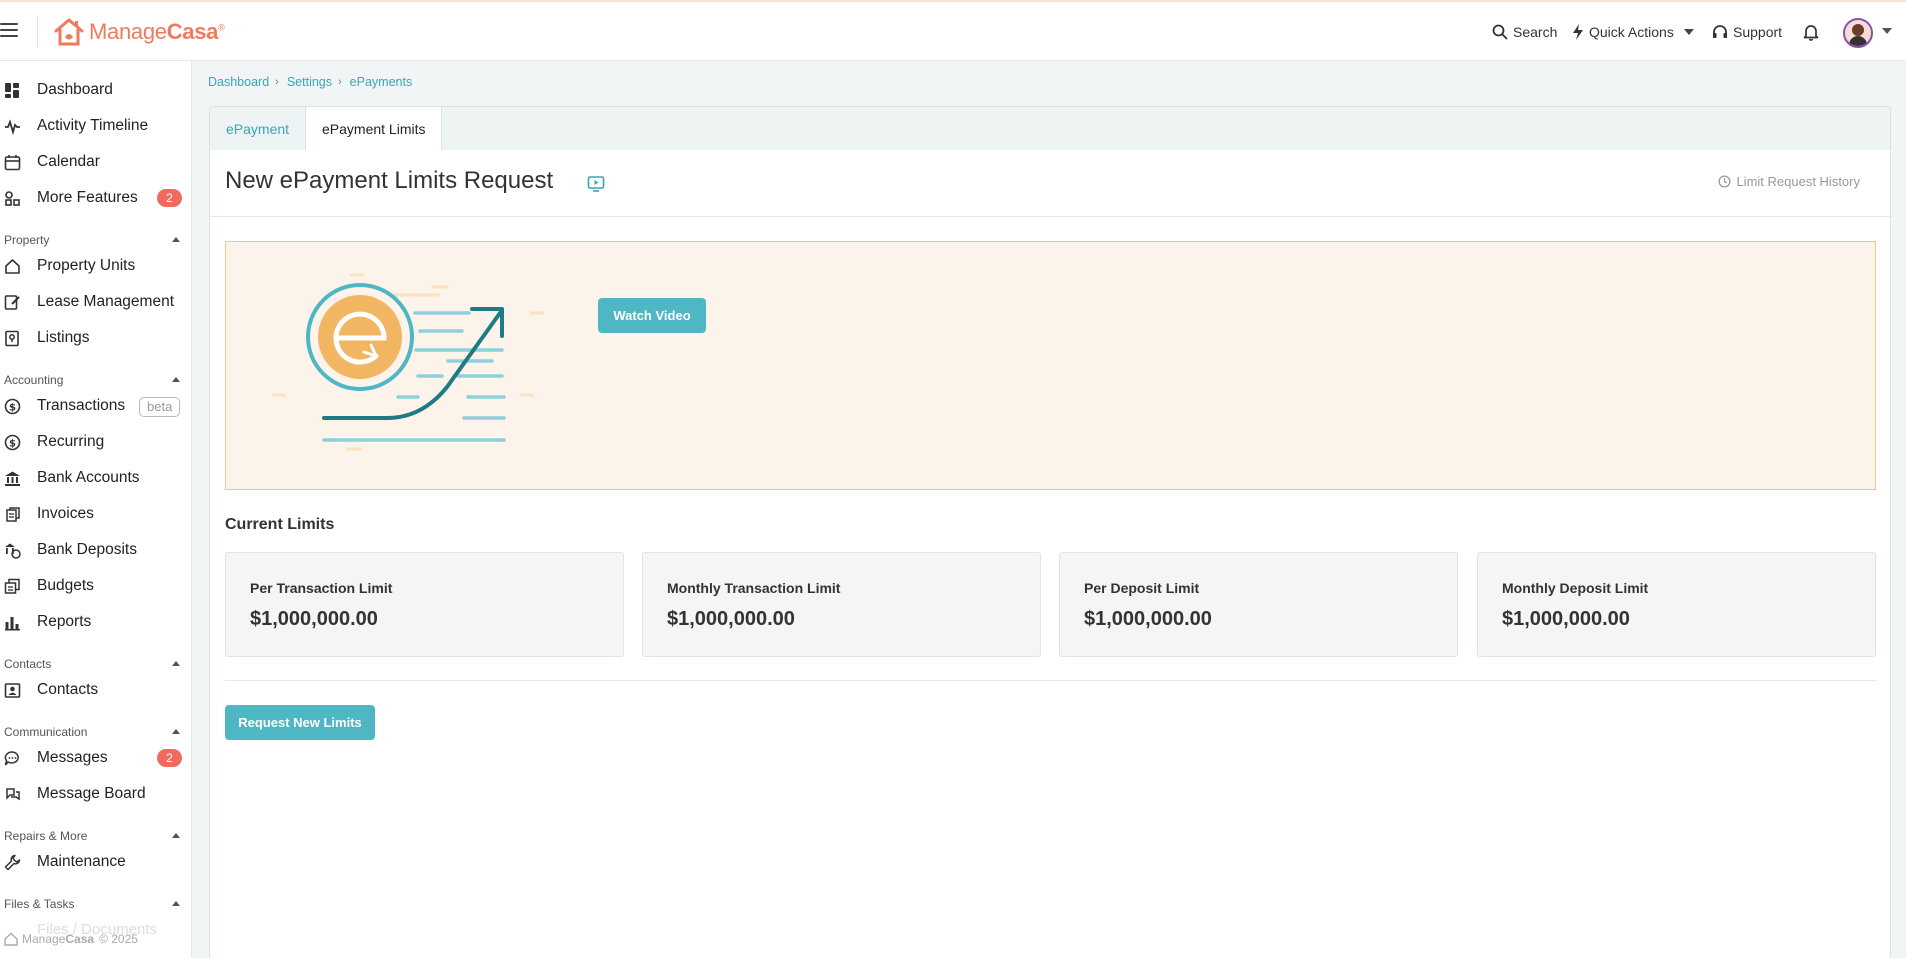 The image size is (1906, 958). Describe the element at coordinates (95, 690) in the screenshot. I see `sidebar-item-contacts: Contacts` at that location.